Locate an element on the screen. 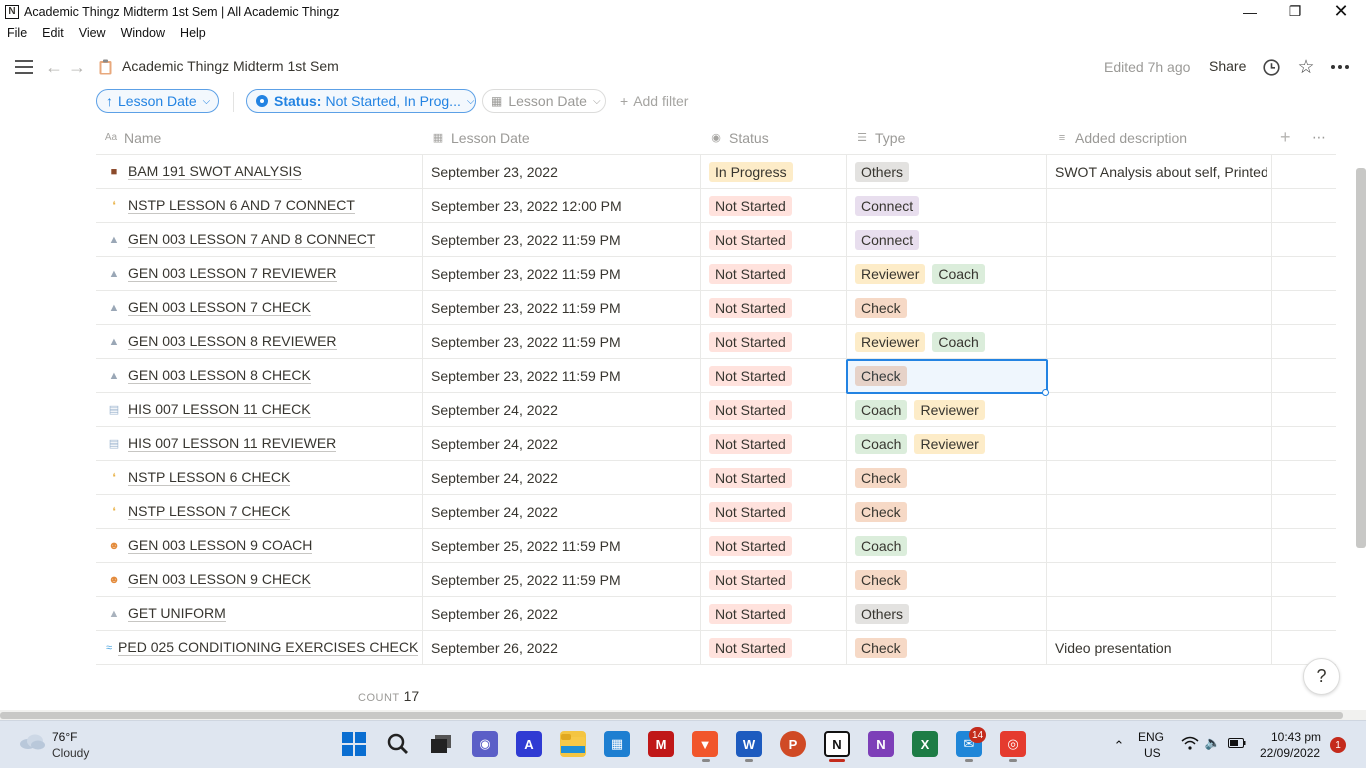 This screenshot has height=768, width=1366. row-name: GEN 003 LESSON 8 REVIEWER is located at coordinates (232, 341).